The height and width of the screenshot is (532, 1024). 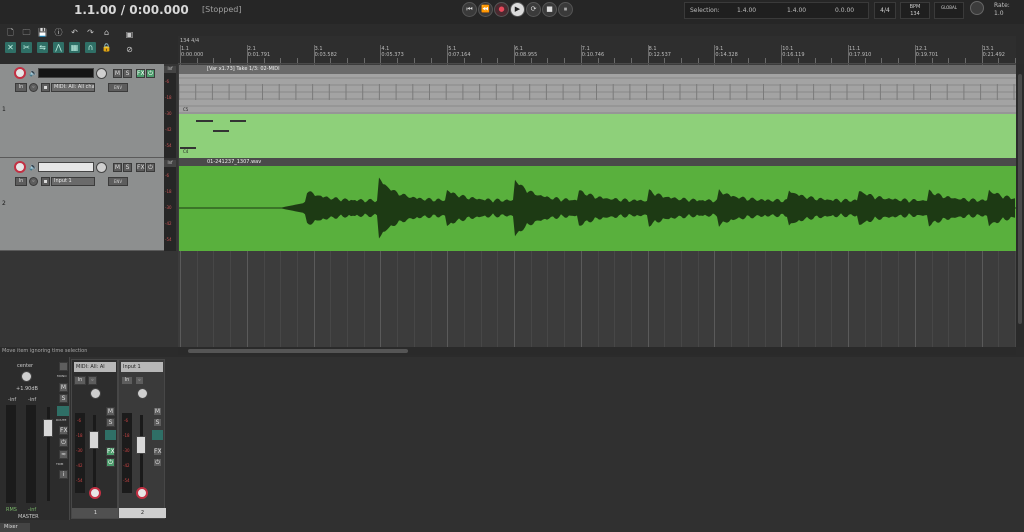 What do you see at coordinates (110, 451) in the screenshot?
I see `channel-fx-button: FX` at bounding box center [110, 451].